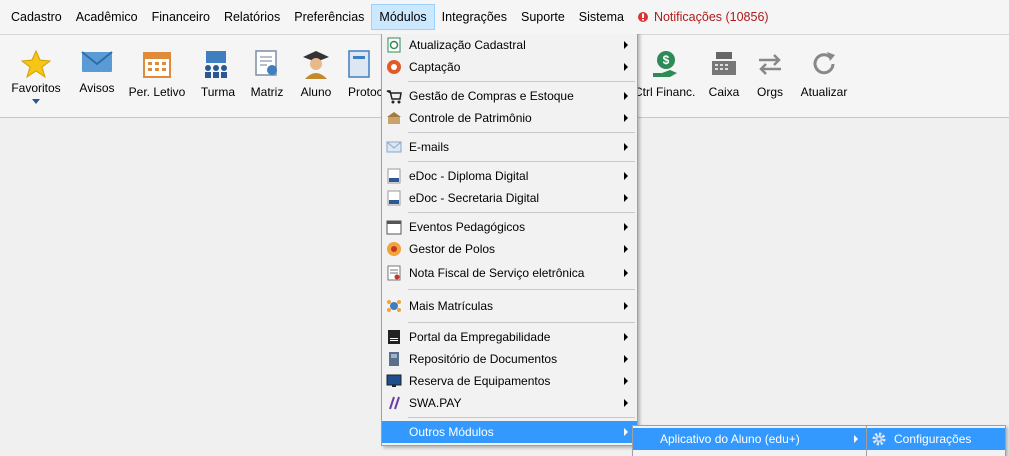 The image size is (1009, 456). What do you see at coordinates (724, 63) in the screenshot?
I see `cash-register-icon` at bounding box center [724, 63].